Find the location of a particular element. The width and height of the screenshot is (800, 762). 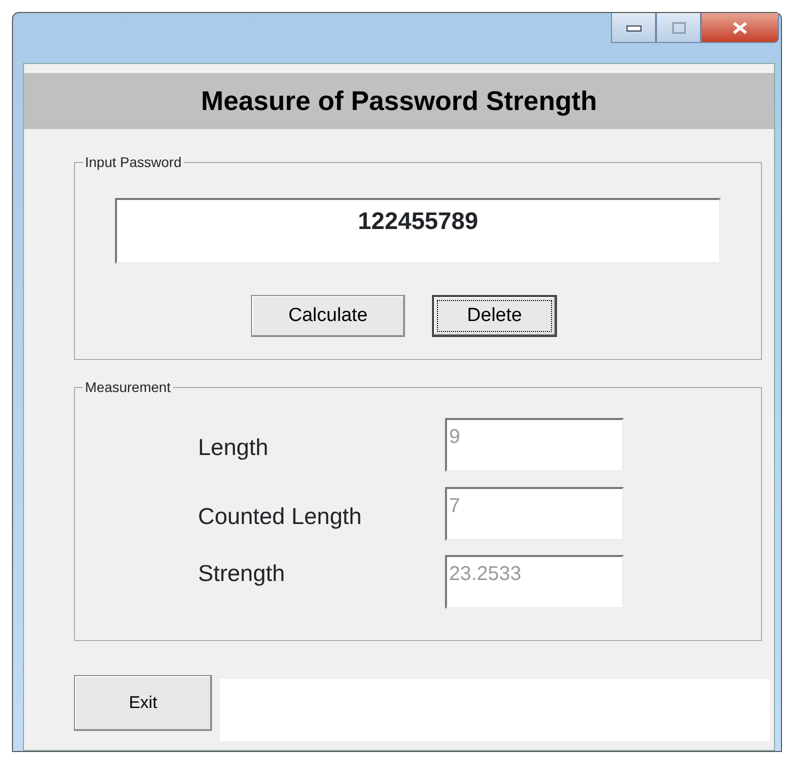

header-title: Measure of Password Strength is located at coordinates (399, 101).